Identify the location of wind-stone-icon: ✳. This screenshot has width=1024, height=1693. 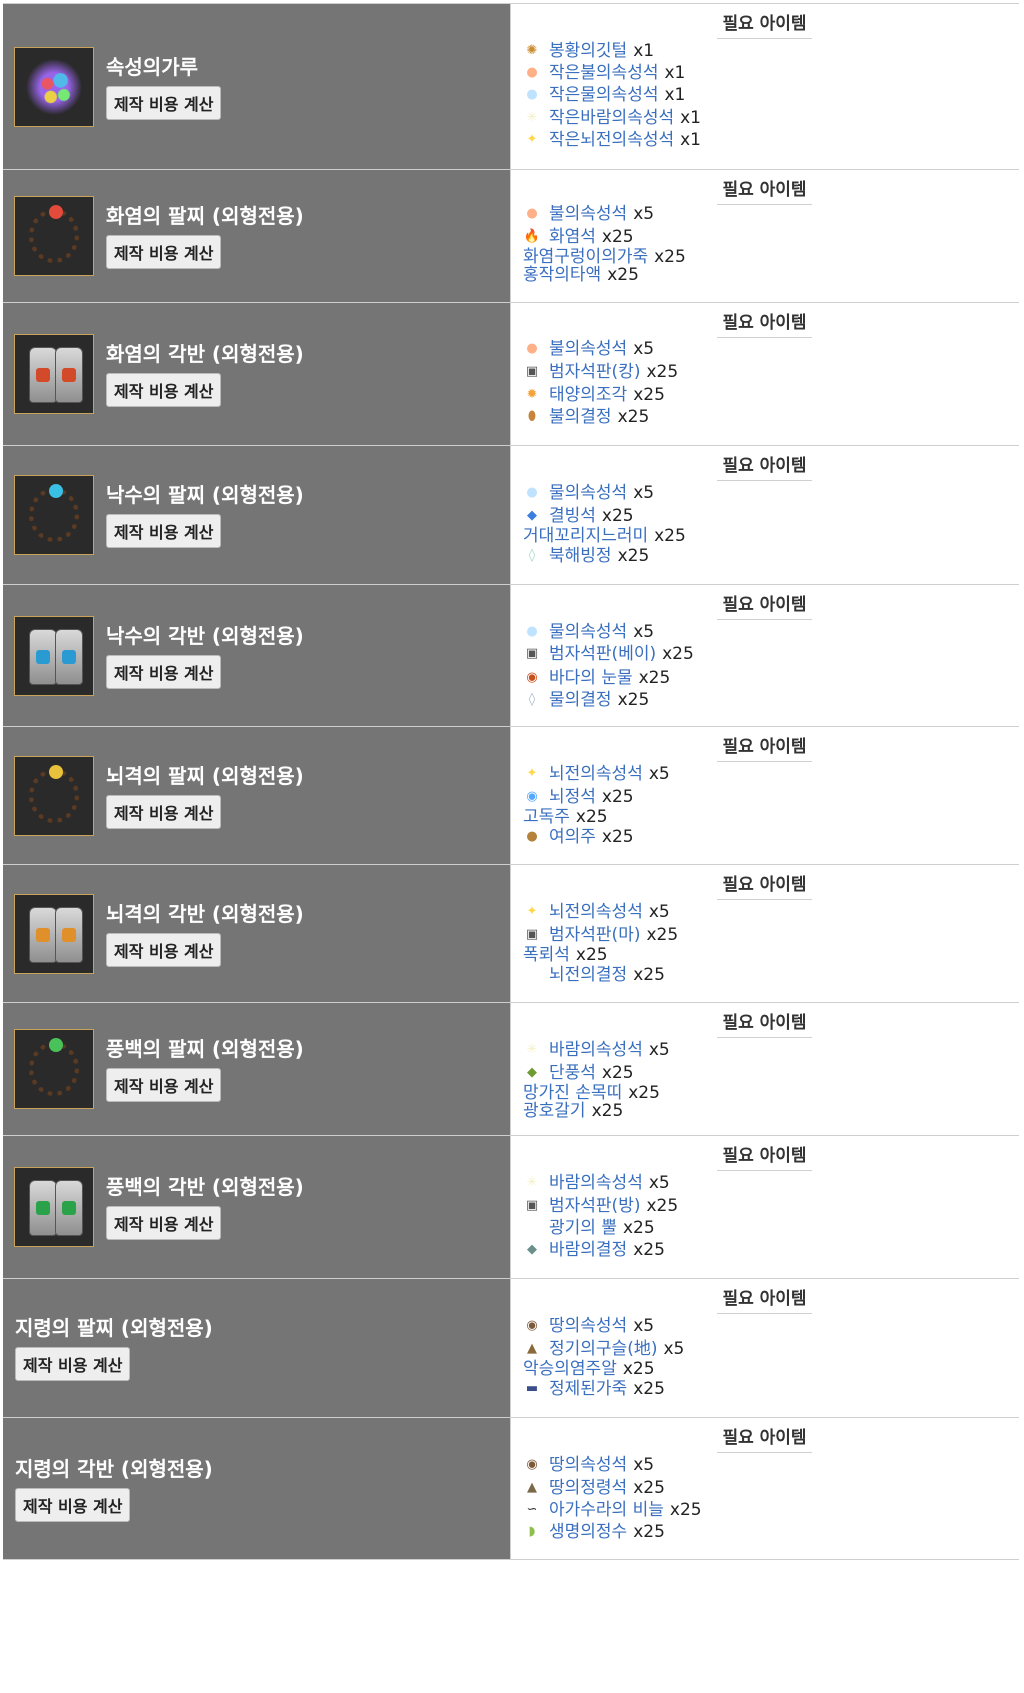
(532, 1182).